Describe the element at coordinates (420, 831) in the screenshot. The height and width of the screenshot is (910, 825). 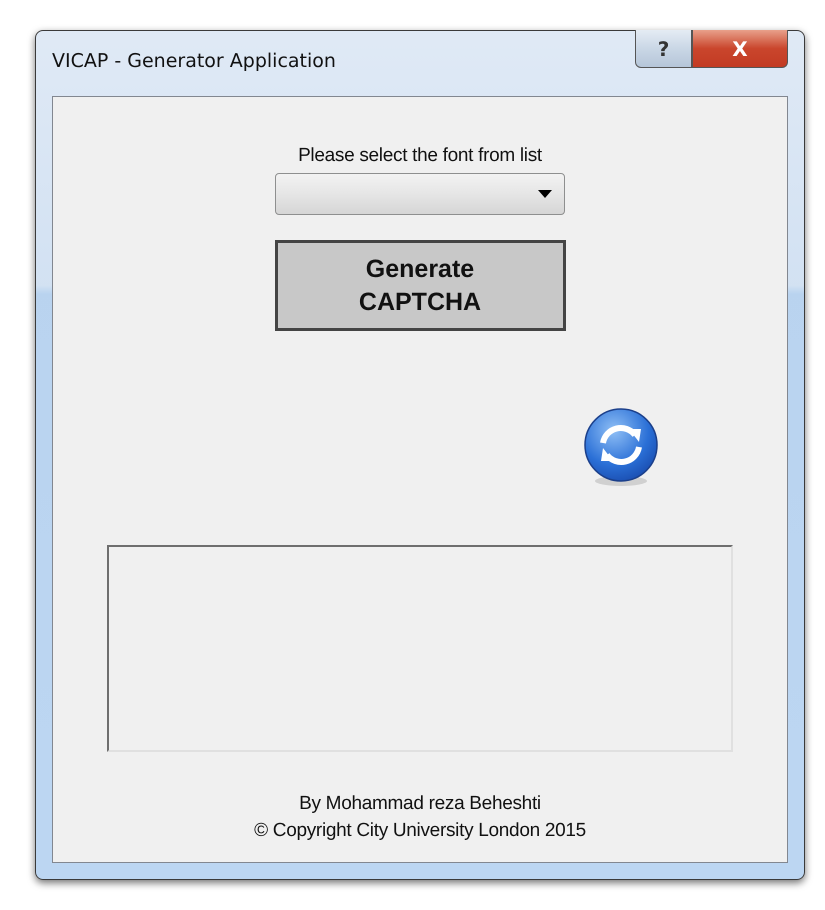
I see `footer-text: © Copyright City University London 2015` at that location.